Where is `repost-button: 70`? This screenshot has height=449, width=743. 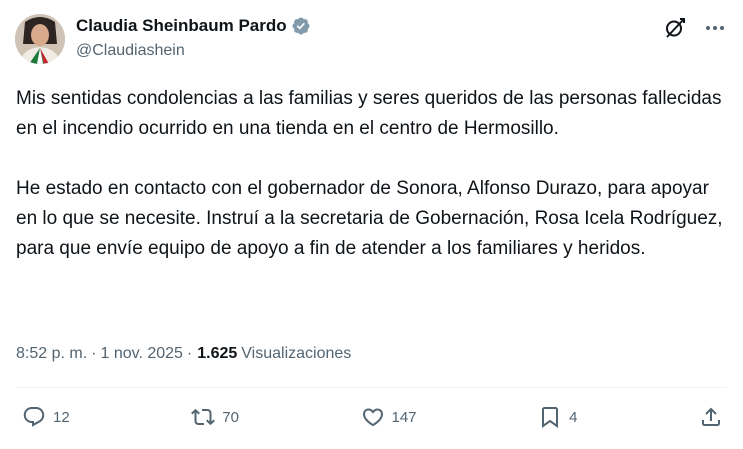 repost-button: 70 is located at coordinates (215, 417).